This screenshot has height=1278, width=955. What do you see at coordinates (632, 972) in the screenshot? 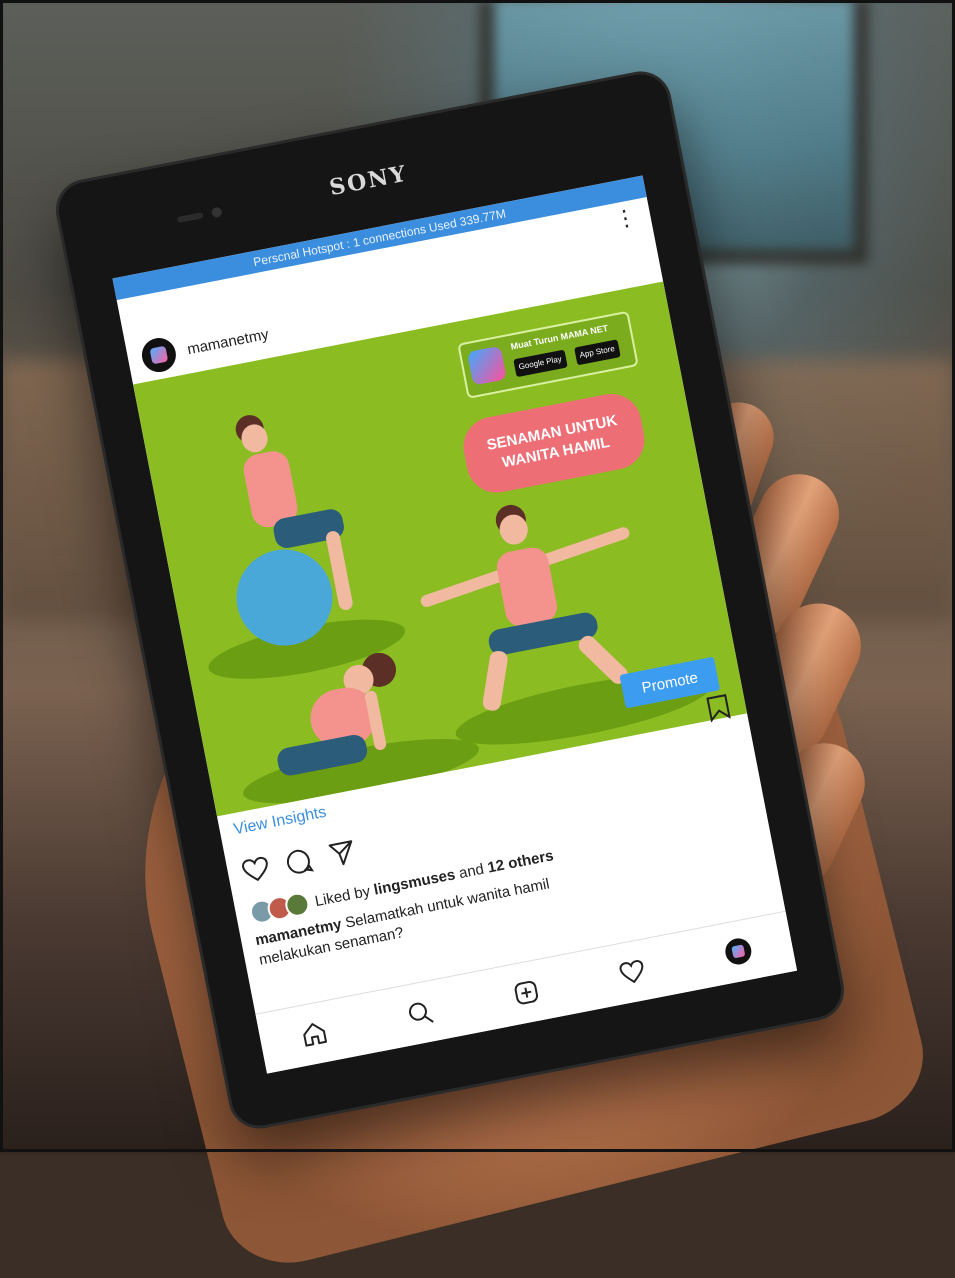
I see `activity-icon` at bounding box center [632, 972].